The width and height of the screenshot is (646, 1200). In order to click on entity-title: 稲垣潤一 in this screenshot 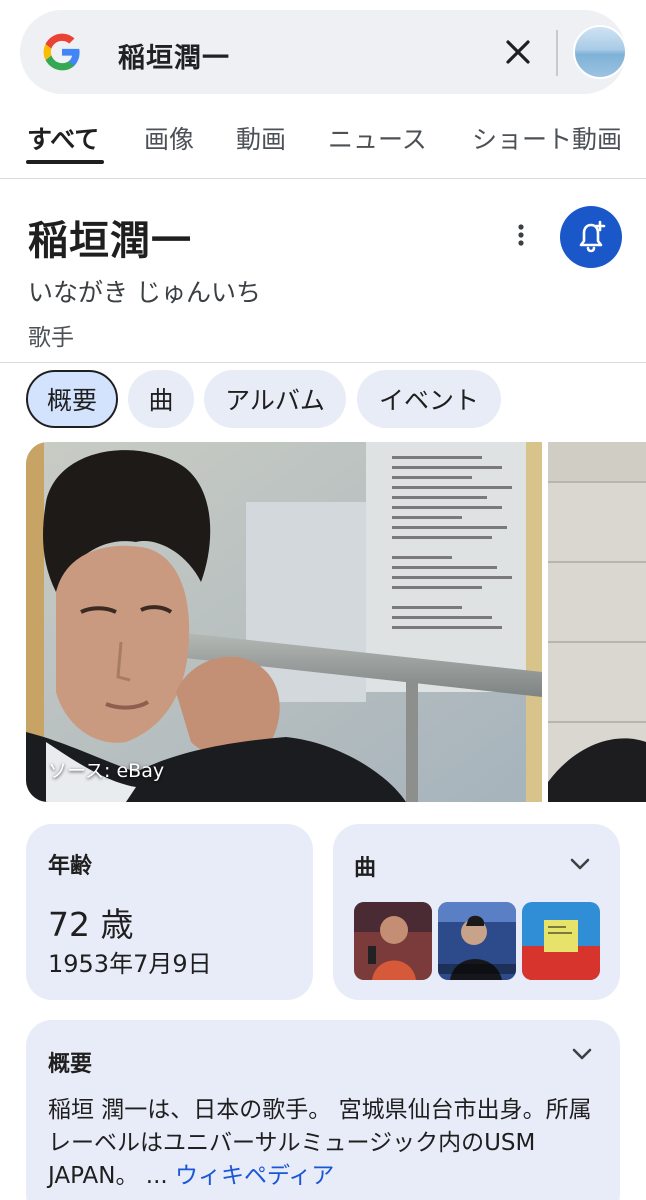, I will do `click(110, 241)`.